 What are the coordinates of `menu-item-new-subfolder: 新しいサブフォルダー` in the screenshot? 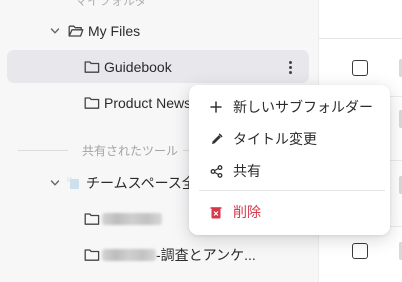 It's located at (289, 107).